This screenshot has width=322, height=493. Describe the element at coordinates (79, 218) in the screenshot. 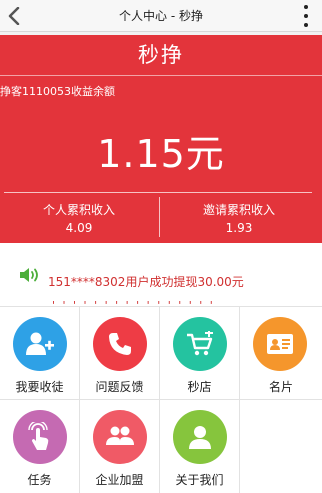

I see `personal-total: 个人累积收入 4.09` at that location.